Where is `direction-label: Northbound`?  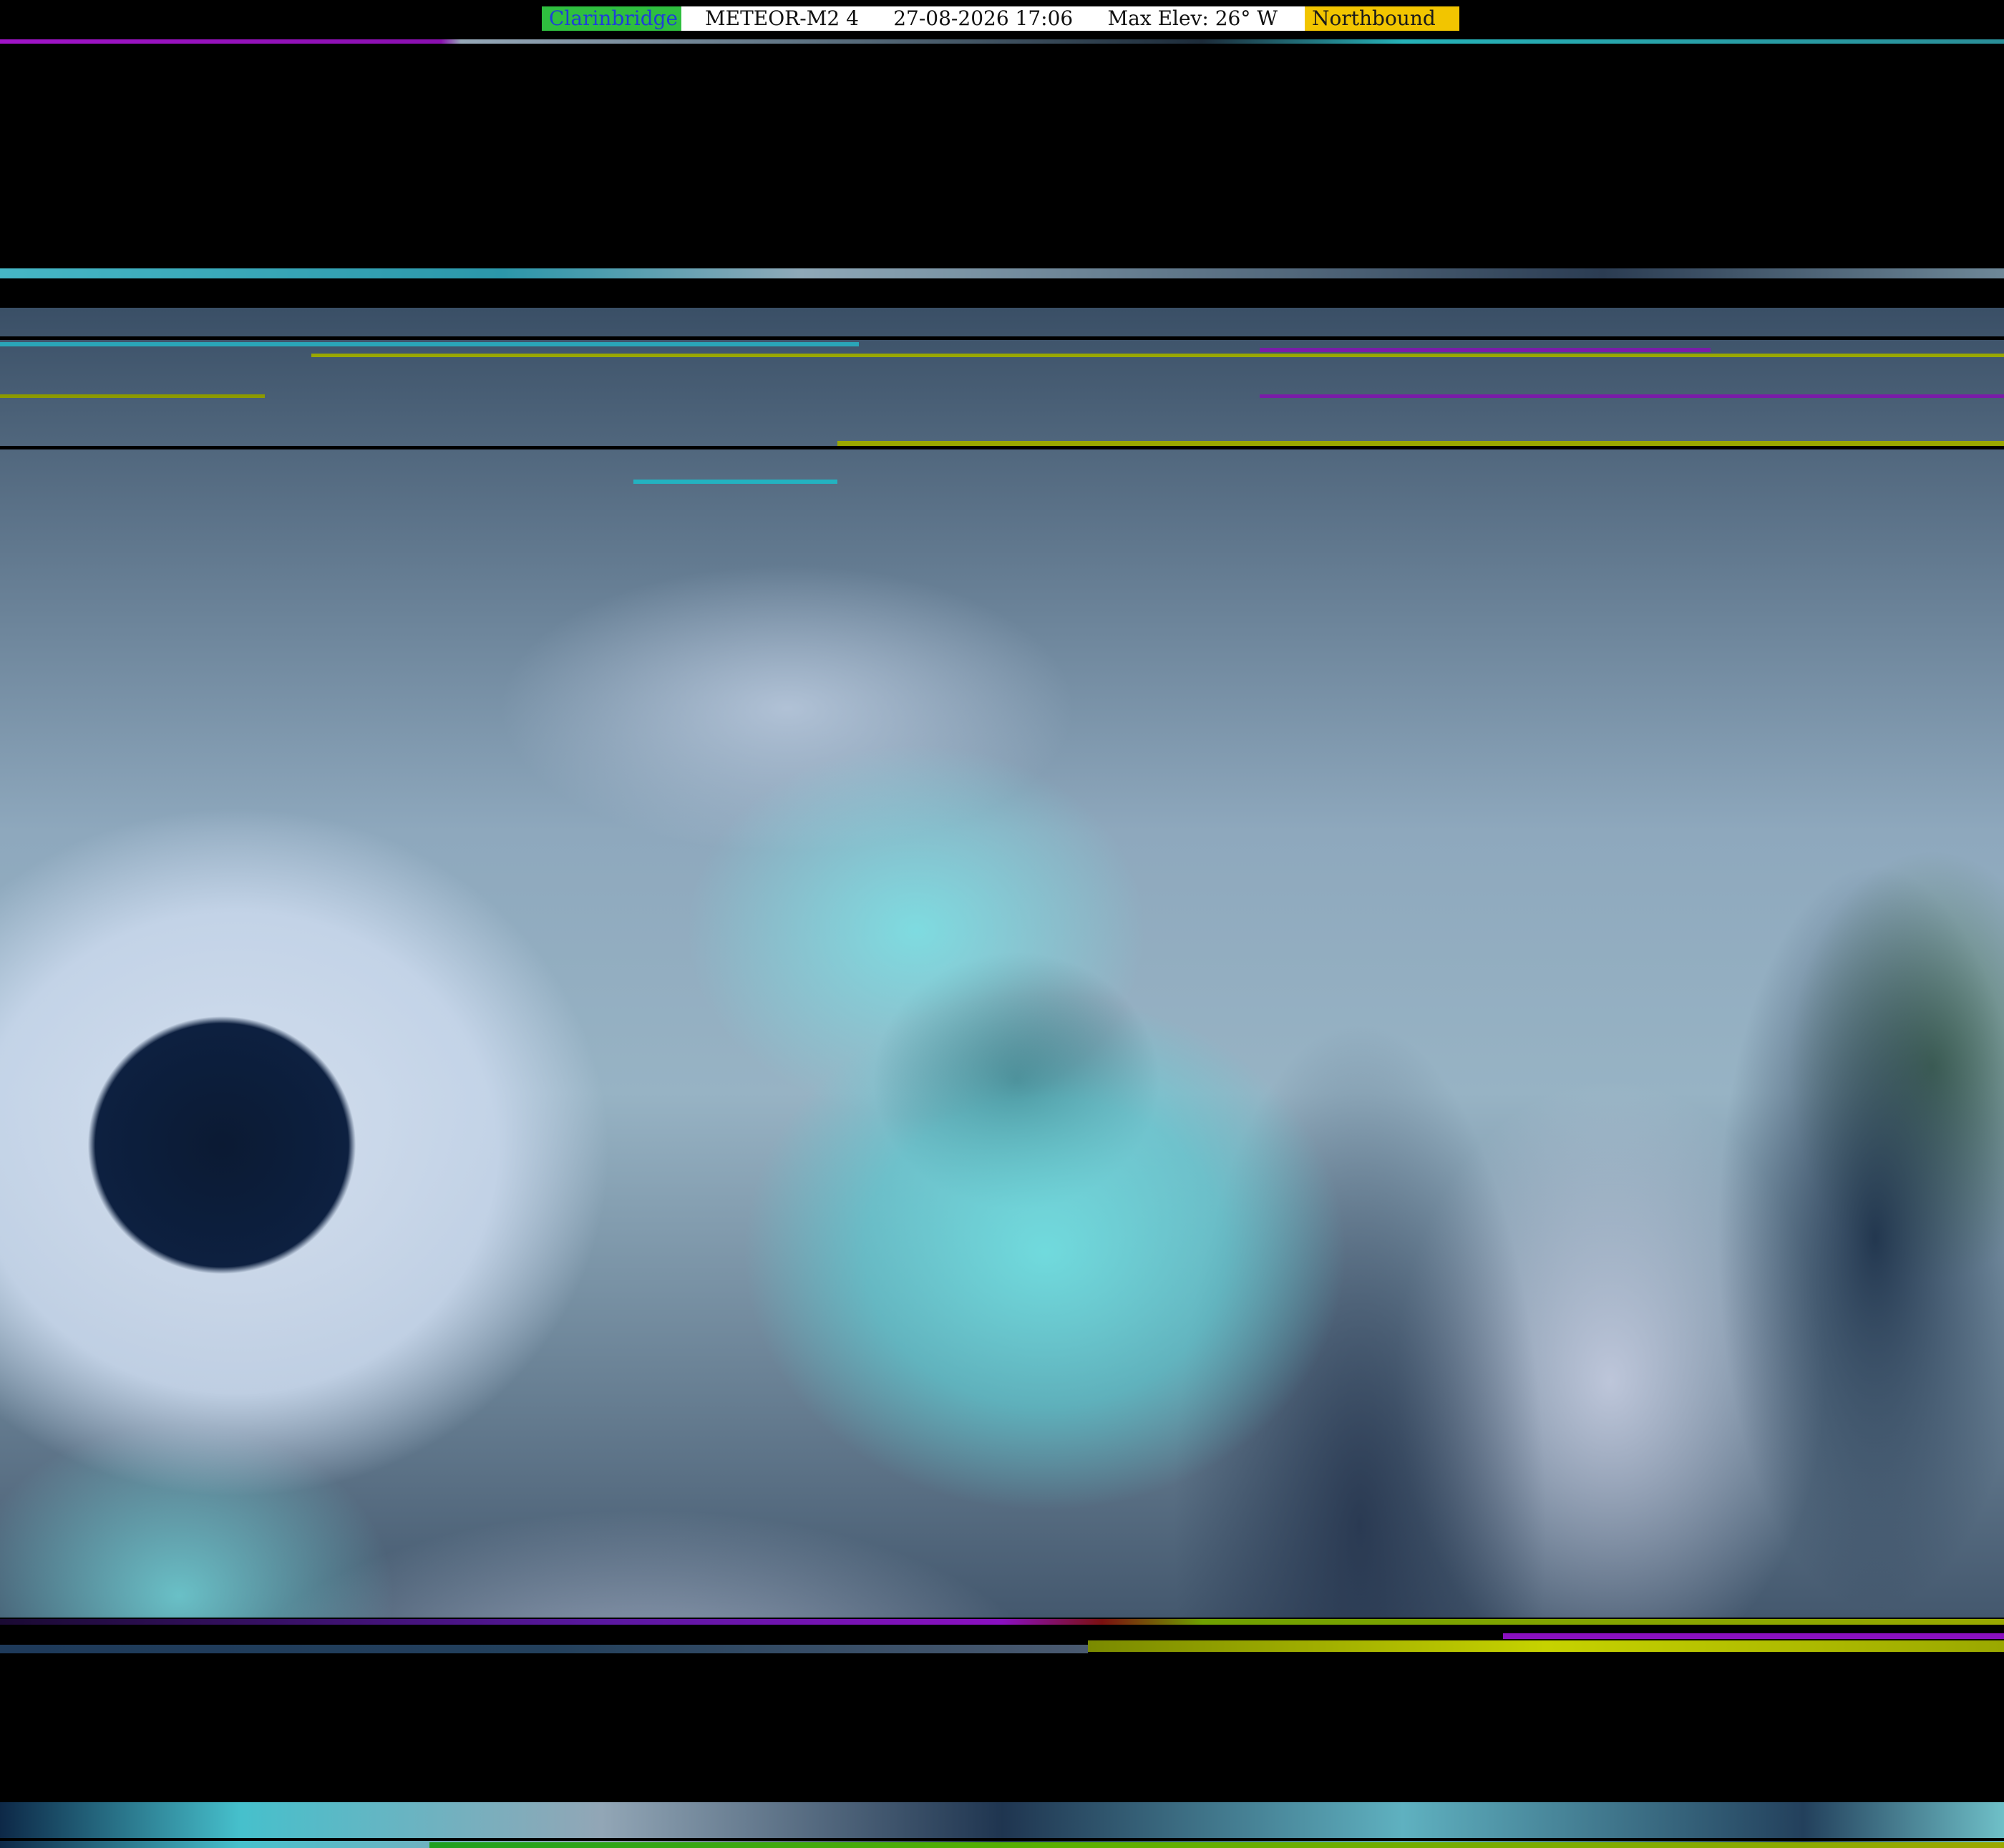
direction-label: Northbound is located at coordinates (1382, 18).